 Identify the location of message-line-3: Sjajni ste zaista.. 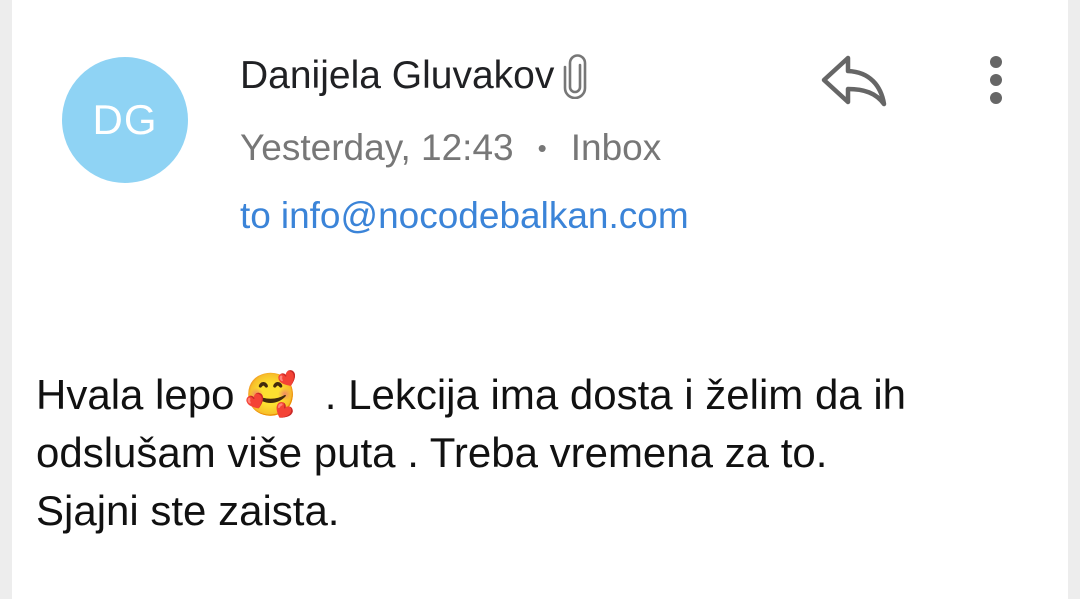
(188, 510).